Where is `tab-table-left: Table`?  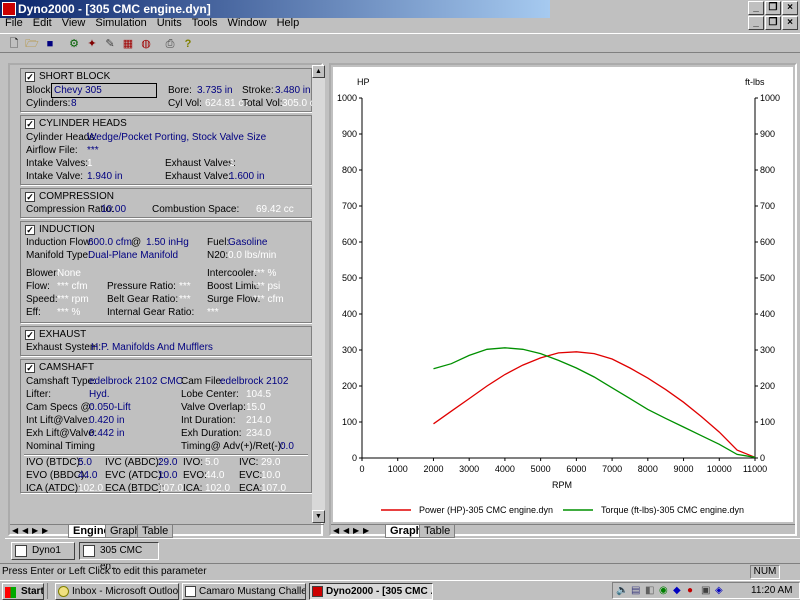 tab-table-left: Table is located at coordinates (155, 531).